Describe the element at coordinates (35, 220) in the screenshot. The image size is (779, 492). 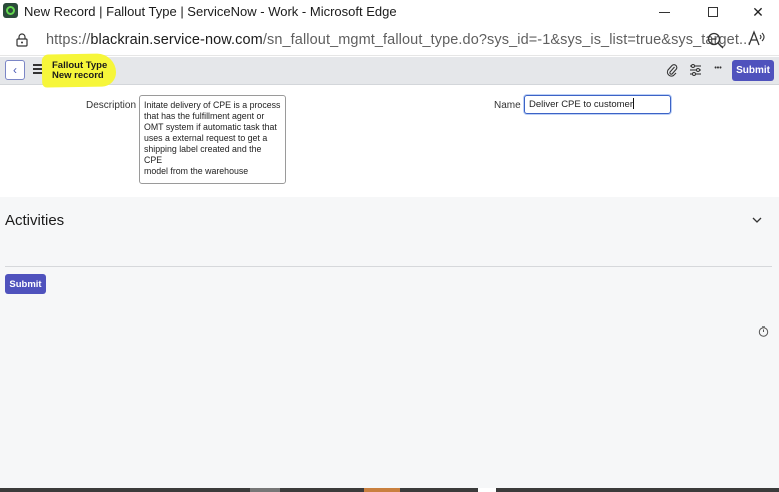
I see `activities-title: Activities` at that location.